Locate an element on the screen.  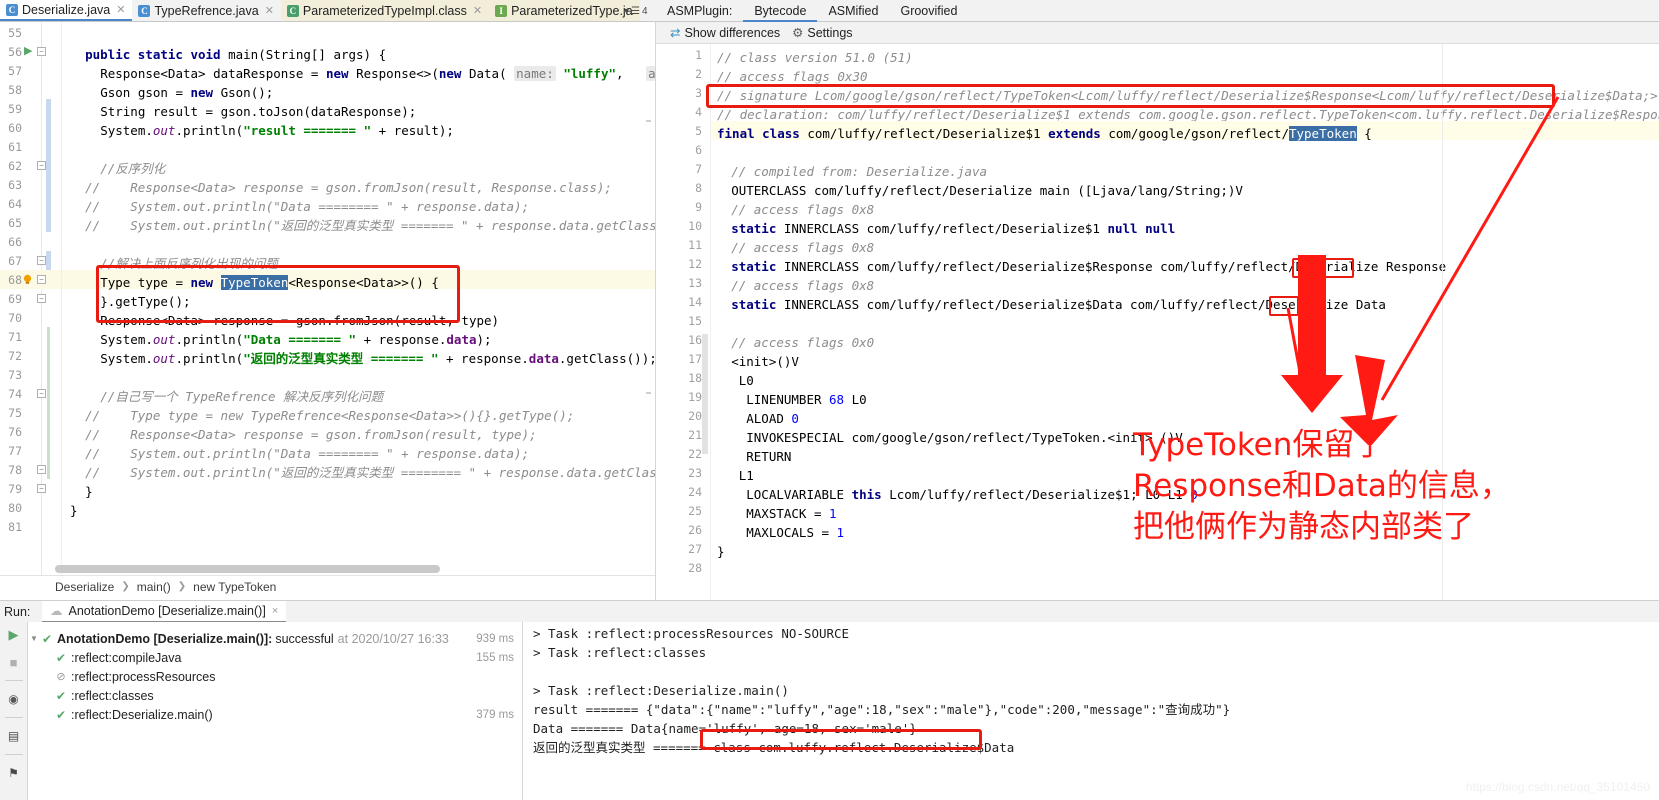
build-task-row: ✔:reflect:Deserialize.main() 379 ms is located at coordinates (275, 714).